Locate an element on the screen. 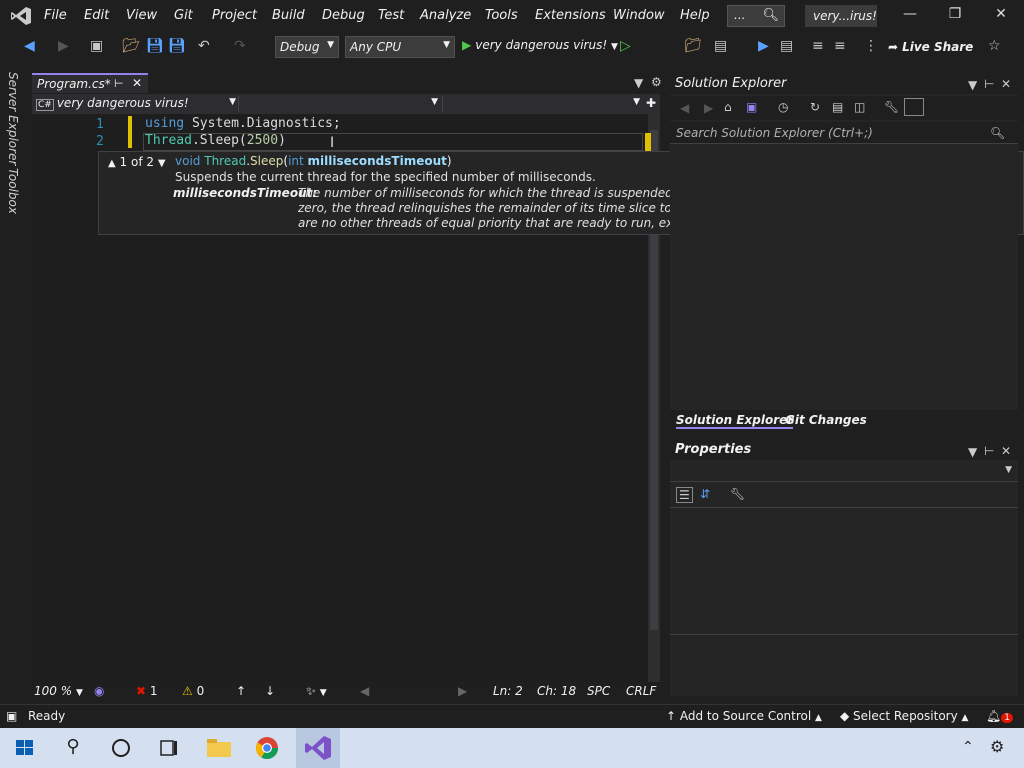 The width and height of the screenshot is (1024, 768). menu-extensions: Extensions is located at coordinates (570, 15).